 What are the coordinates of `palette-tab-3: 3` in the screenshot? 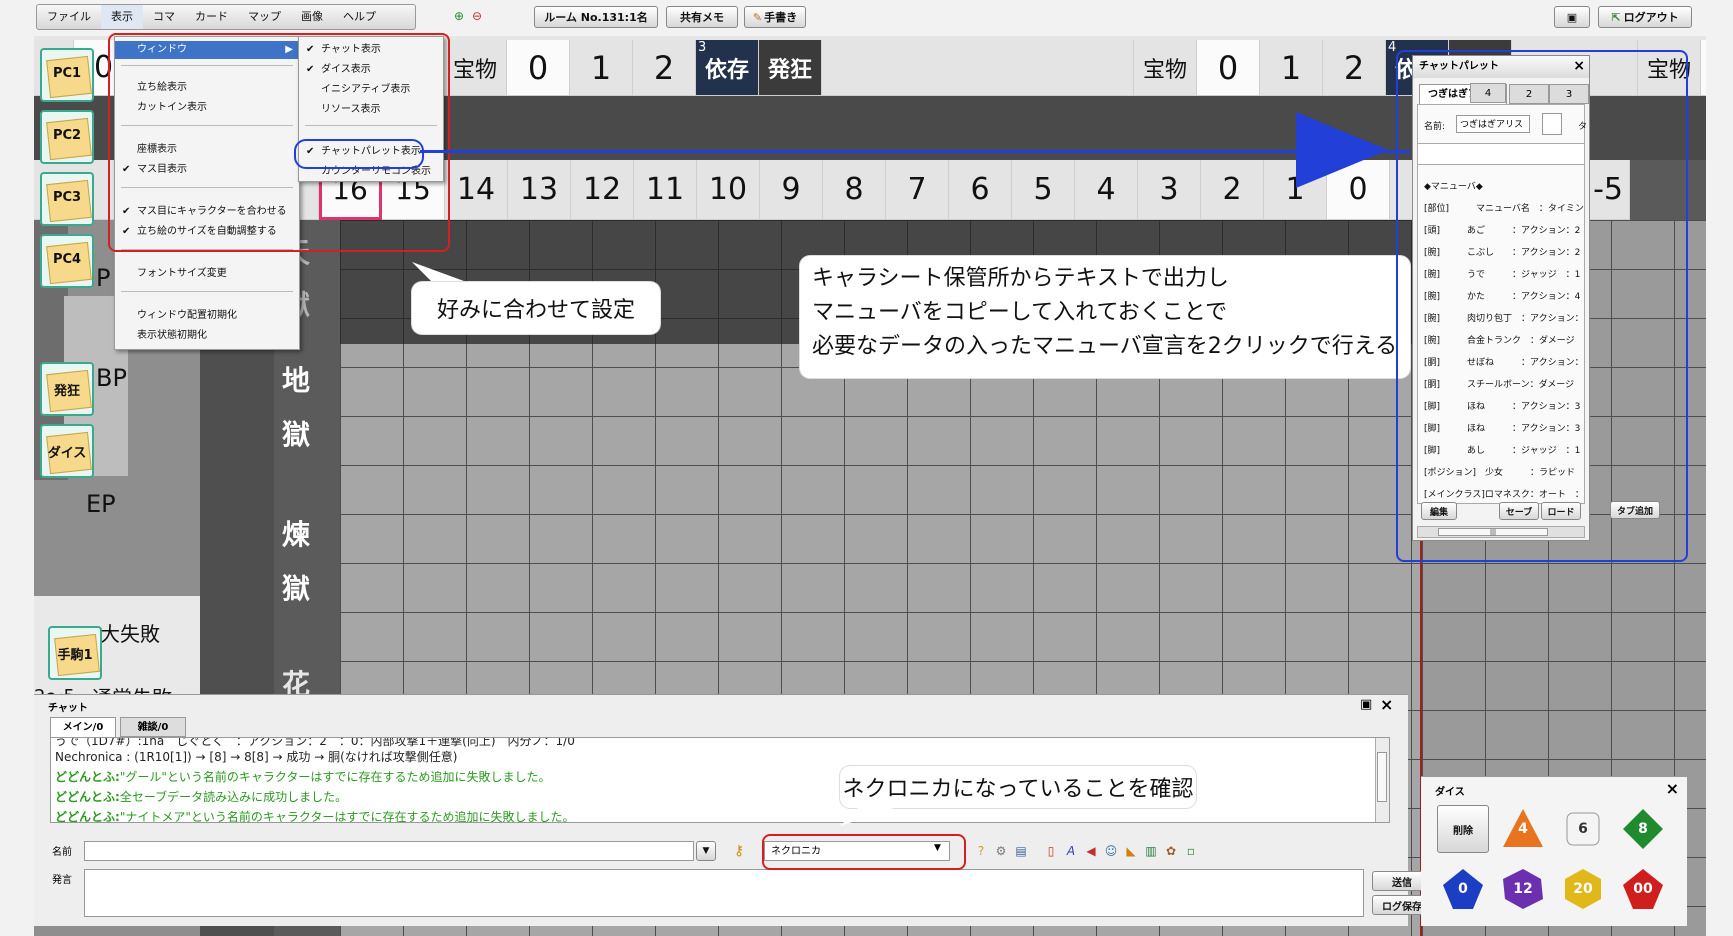 It's located at (1569, 94).